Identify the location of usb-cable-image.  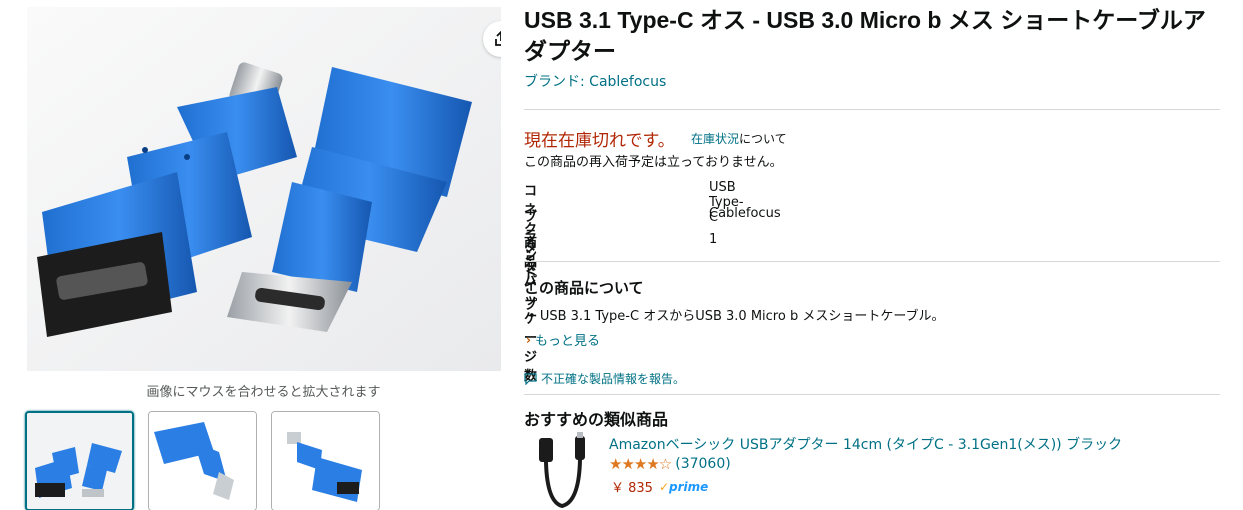
(562, 471).